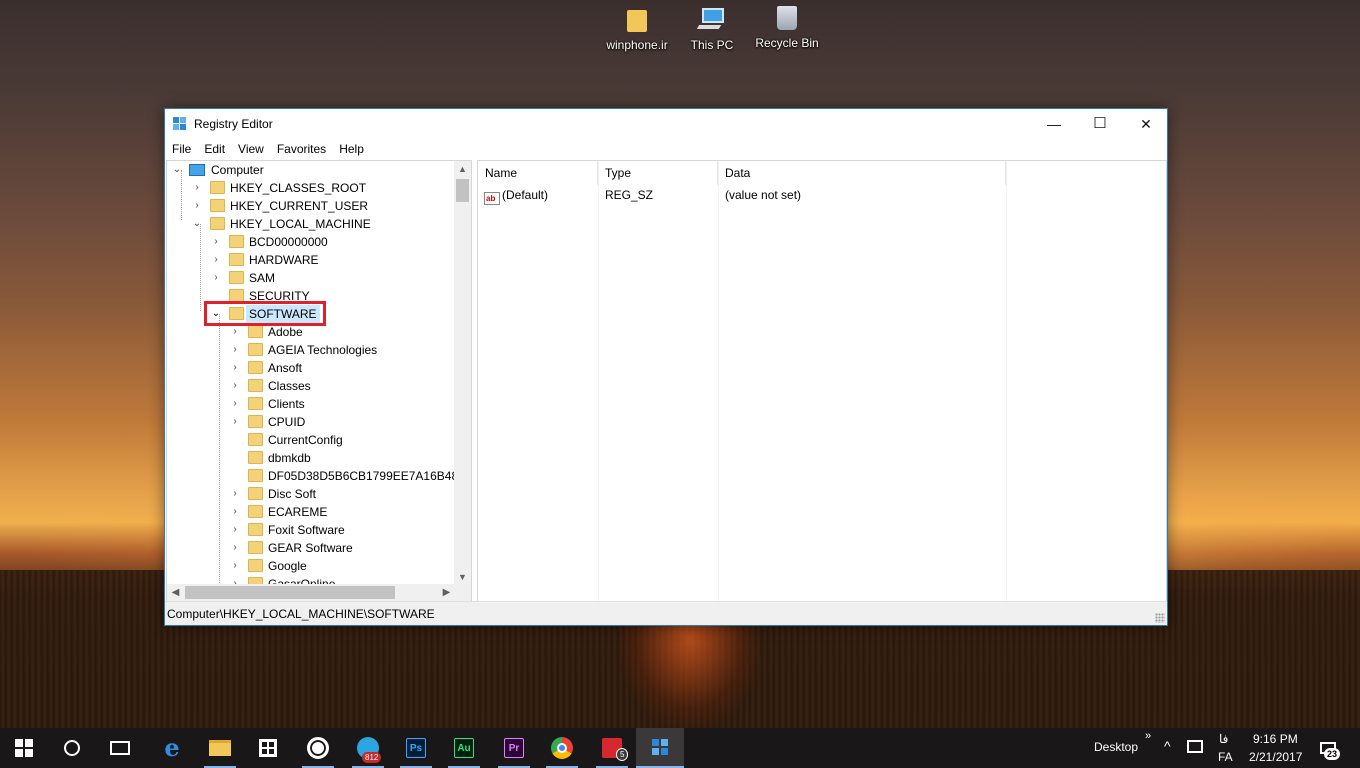 The height and width of the screenshot is (768, 1360). What do you see at coordinates (514, 748) in the screenshot?
I see `taskbar-premiere: Pr` at bounding box center [514, 748].